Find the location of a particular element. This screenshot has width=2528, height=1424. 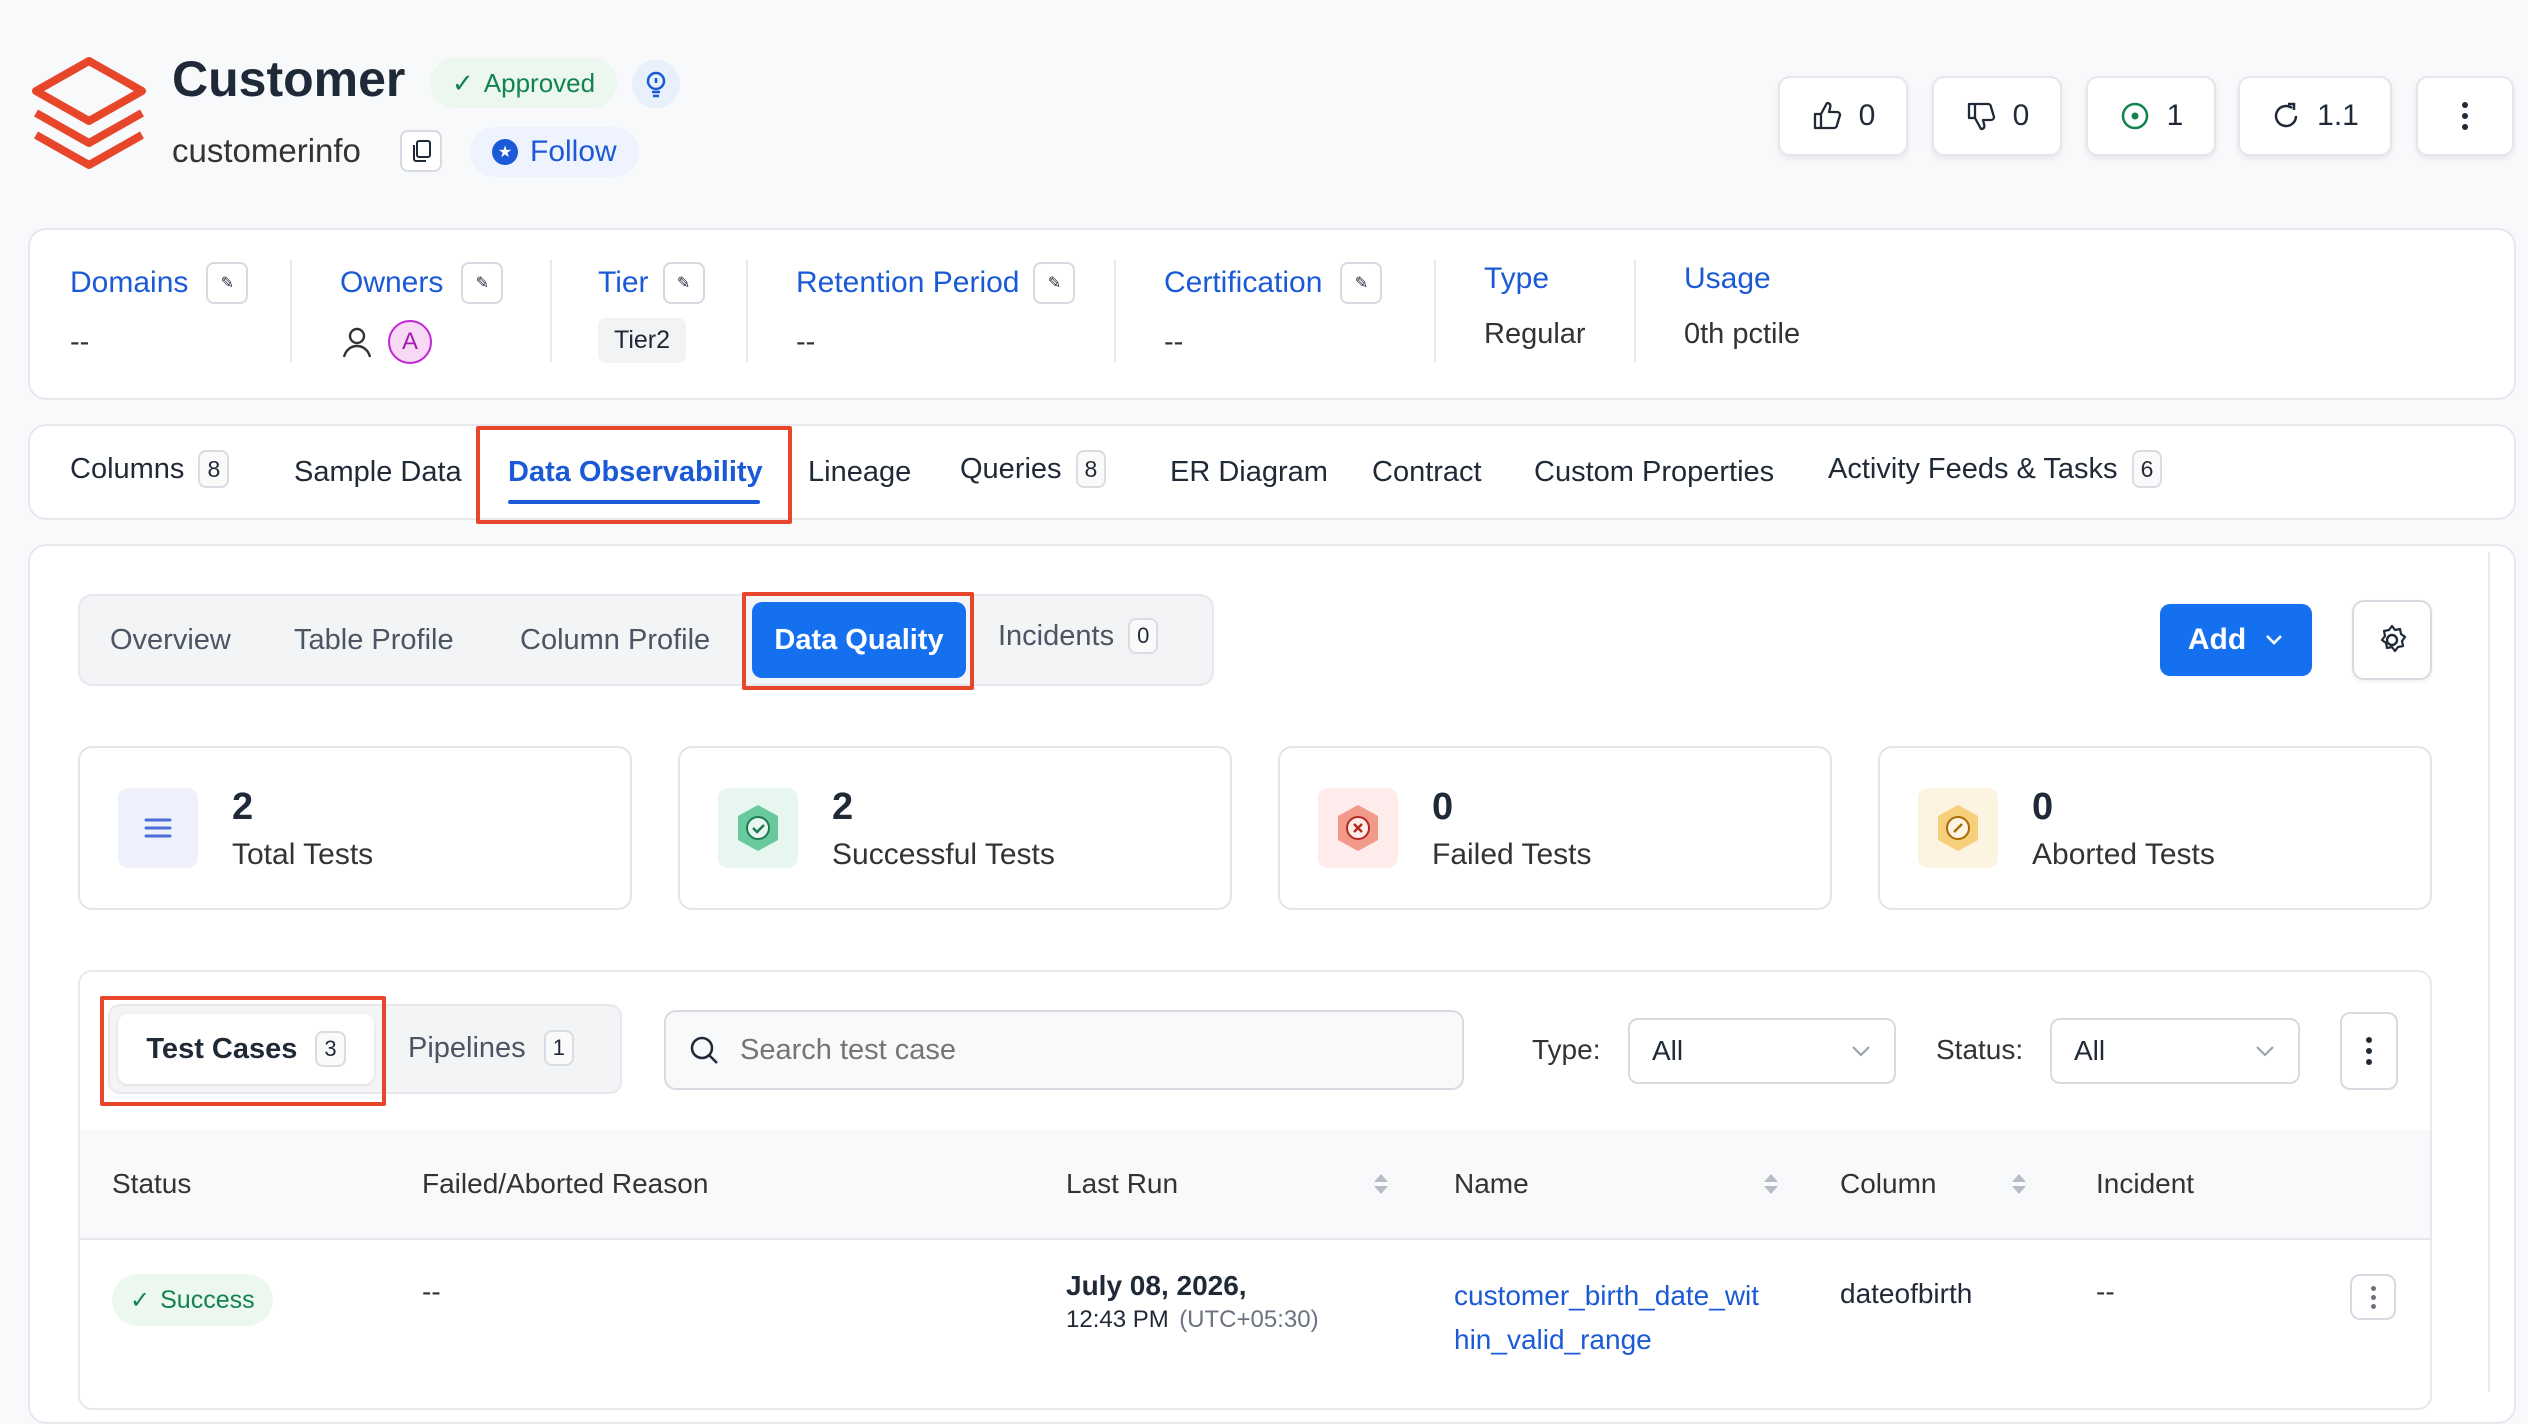

settings-button is located at coordinates (2392, 640).